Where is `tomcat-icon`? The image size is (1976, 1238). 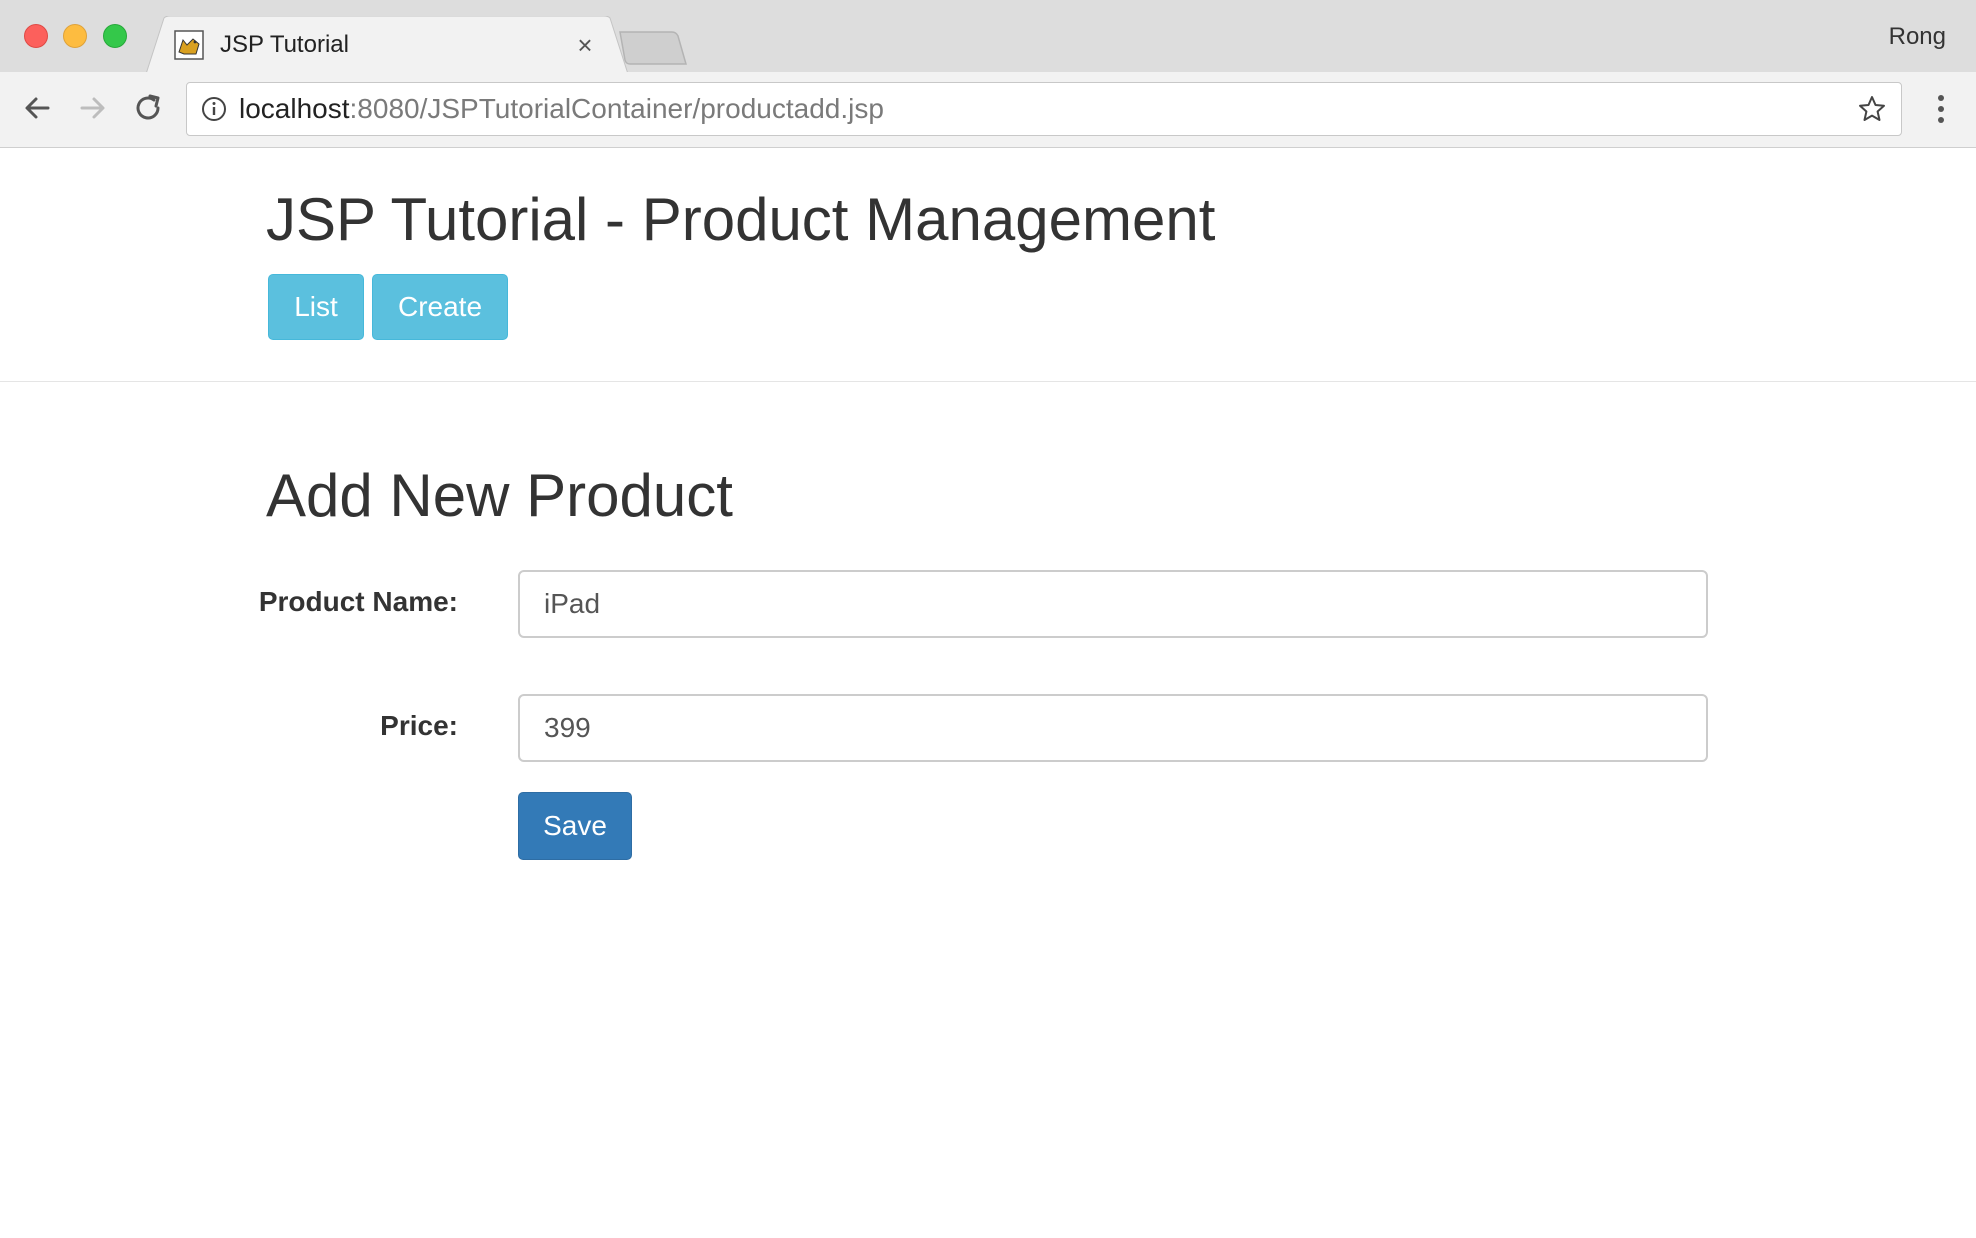
tomcat-icon is located at coordinates (189, 45).